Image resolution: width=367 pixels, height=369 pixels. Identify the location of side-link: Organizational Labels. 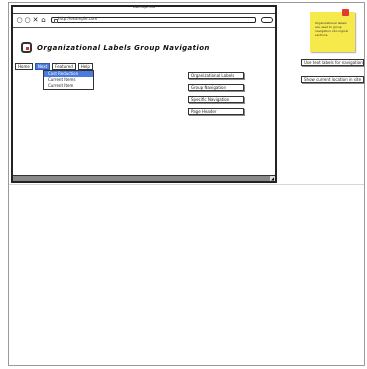
(216, 75).